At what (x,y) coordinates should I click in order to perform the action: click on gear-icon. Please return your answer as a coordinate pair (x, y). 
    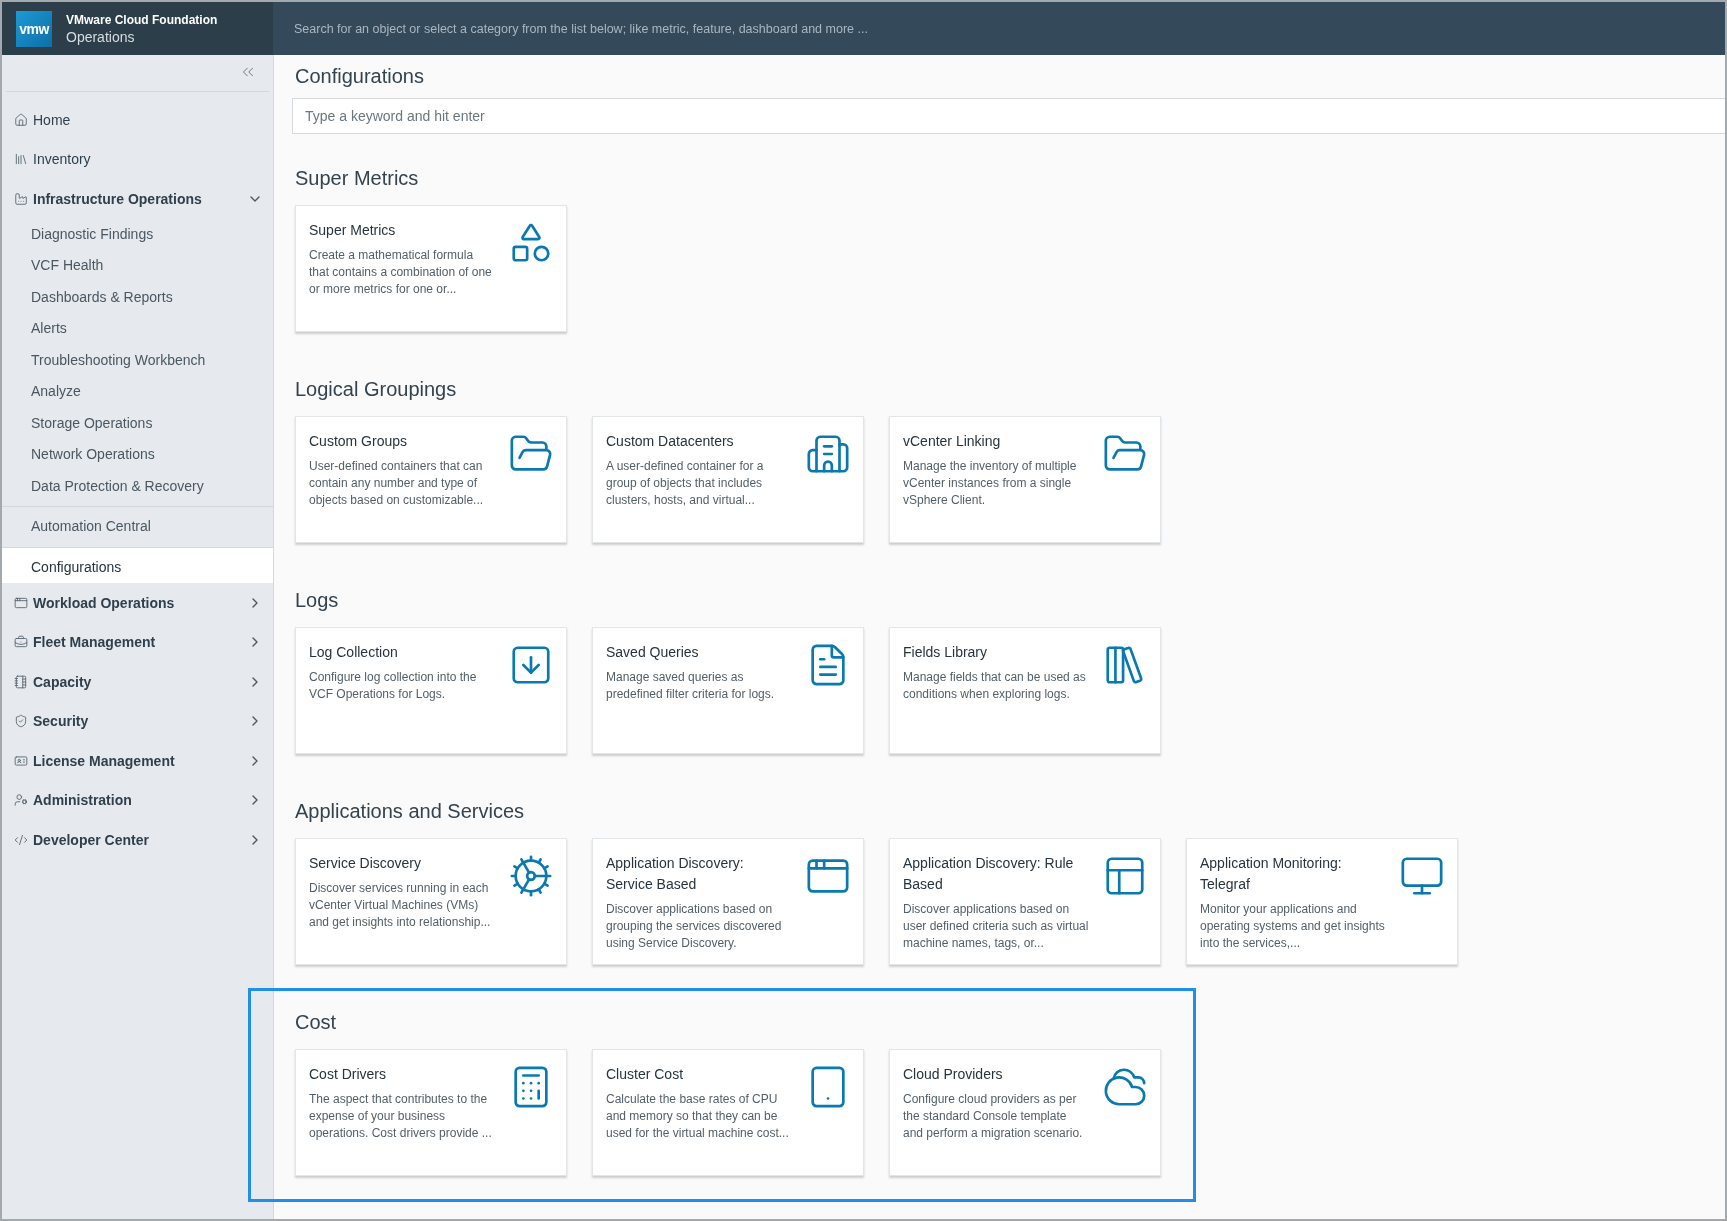
    Looking at the image, I should click on (531, 876).